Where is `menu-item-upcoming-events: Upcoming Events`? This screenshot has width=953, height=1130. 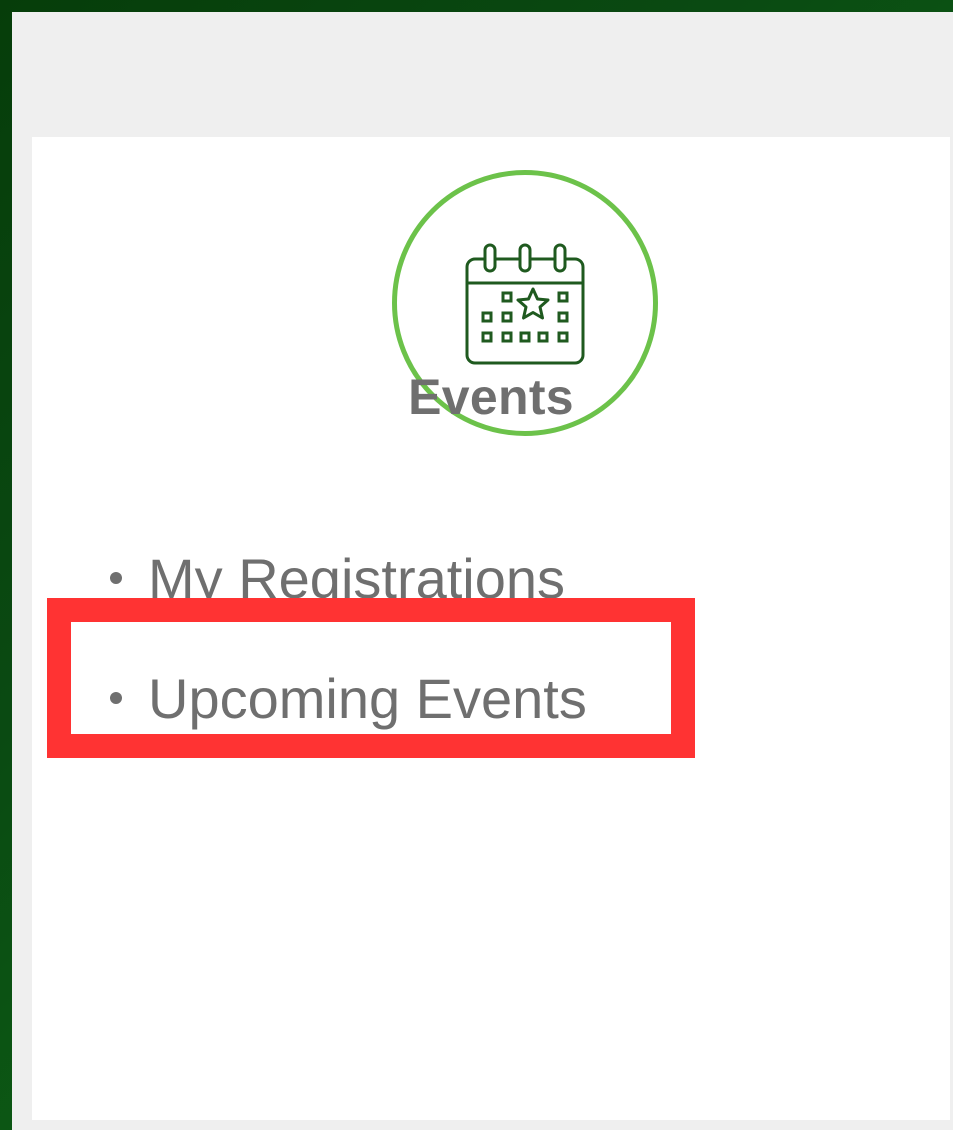
menu-item-upcoming-events: Upcoming Events is located at coordinates (343, 698).